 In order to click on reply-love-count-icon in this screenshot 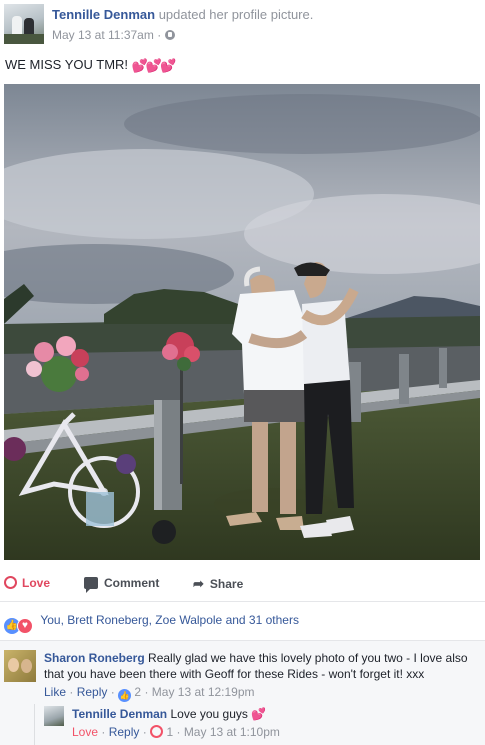, I will do `click(157, 731)`.